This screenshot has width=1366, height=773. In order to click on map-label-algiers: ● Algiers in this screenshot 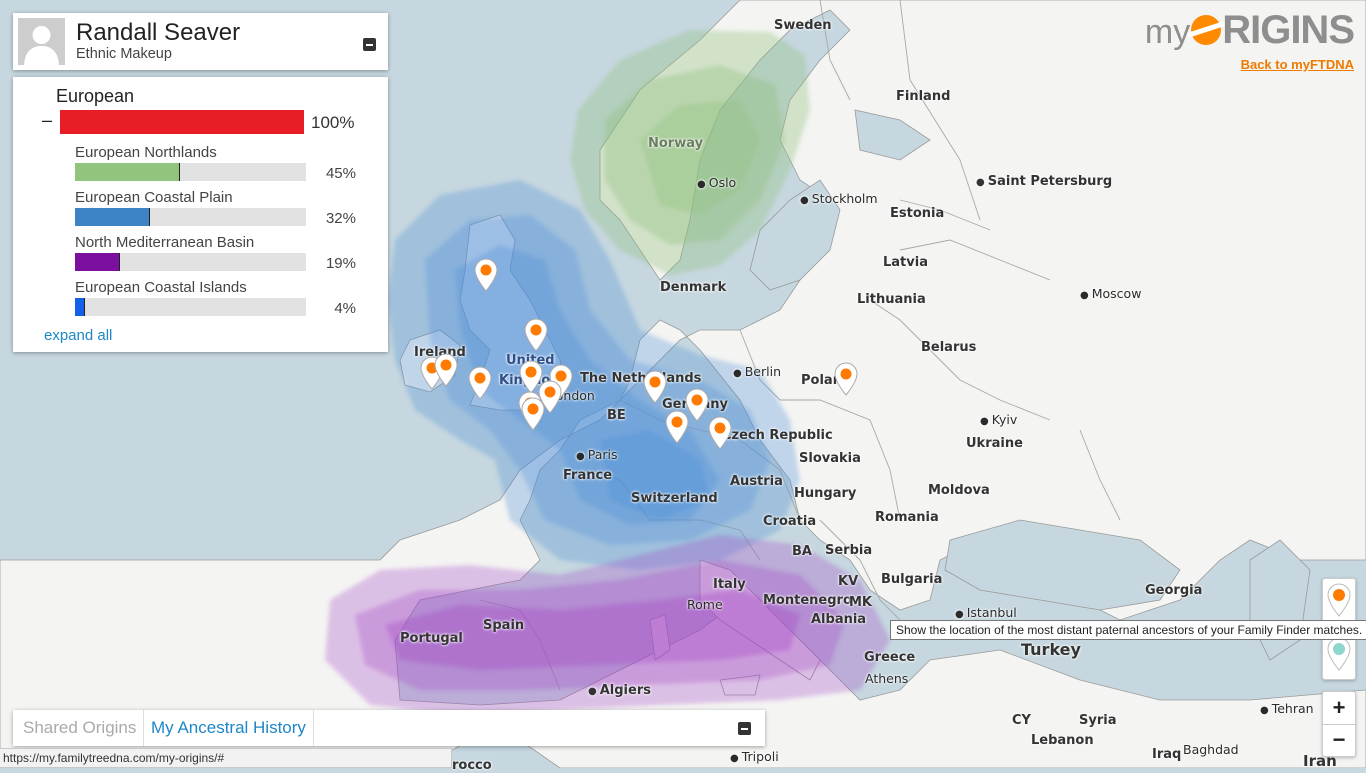, I will do `click(619, 690)`.